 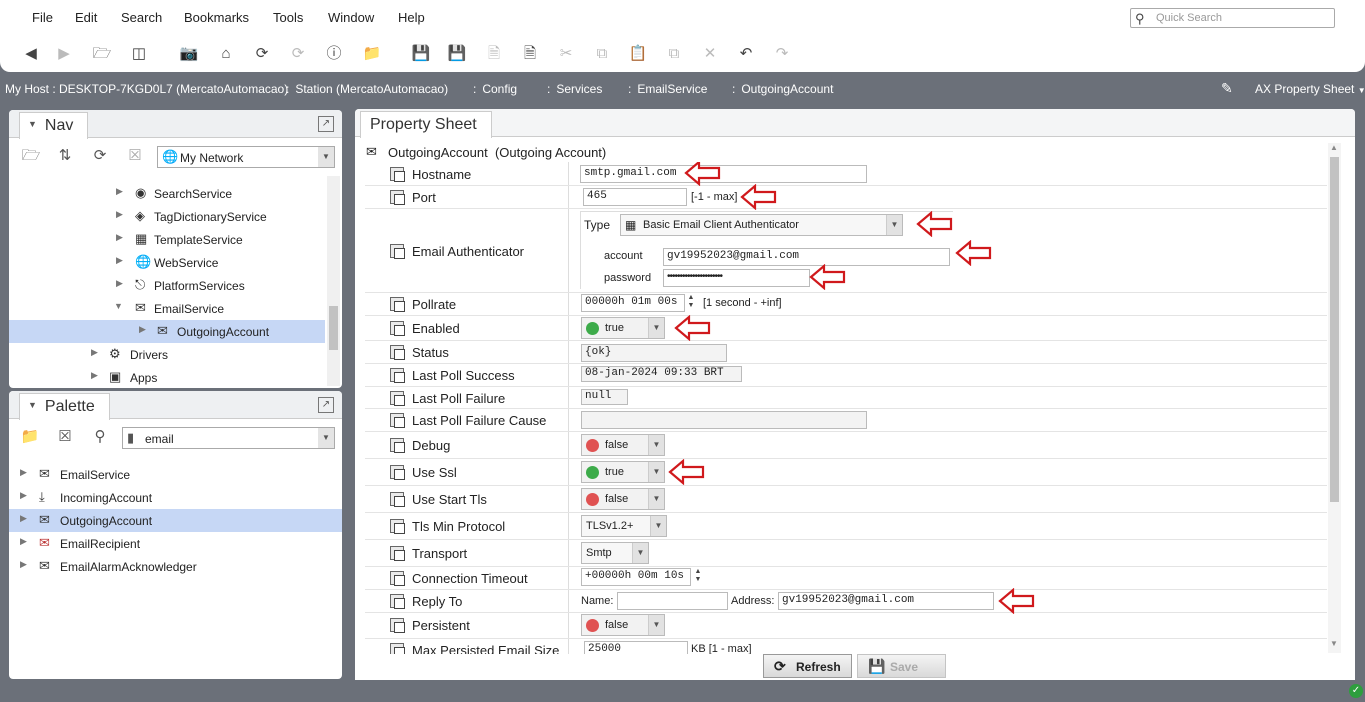 What do you see at coordinates (901, 666) in the screenshot?
I see `save-button: 💾 Save` at bounding box center [901, 666].